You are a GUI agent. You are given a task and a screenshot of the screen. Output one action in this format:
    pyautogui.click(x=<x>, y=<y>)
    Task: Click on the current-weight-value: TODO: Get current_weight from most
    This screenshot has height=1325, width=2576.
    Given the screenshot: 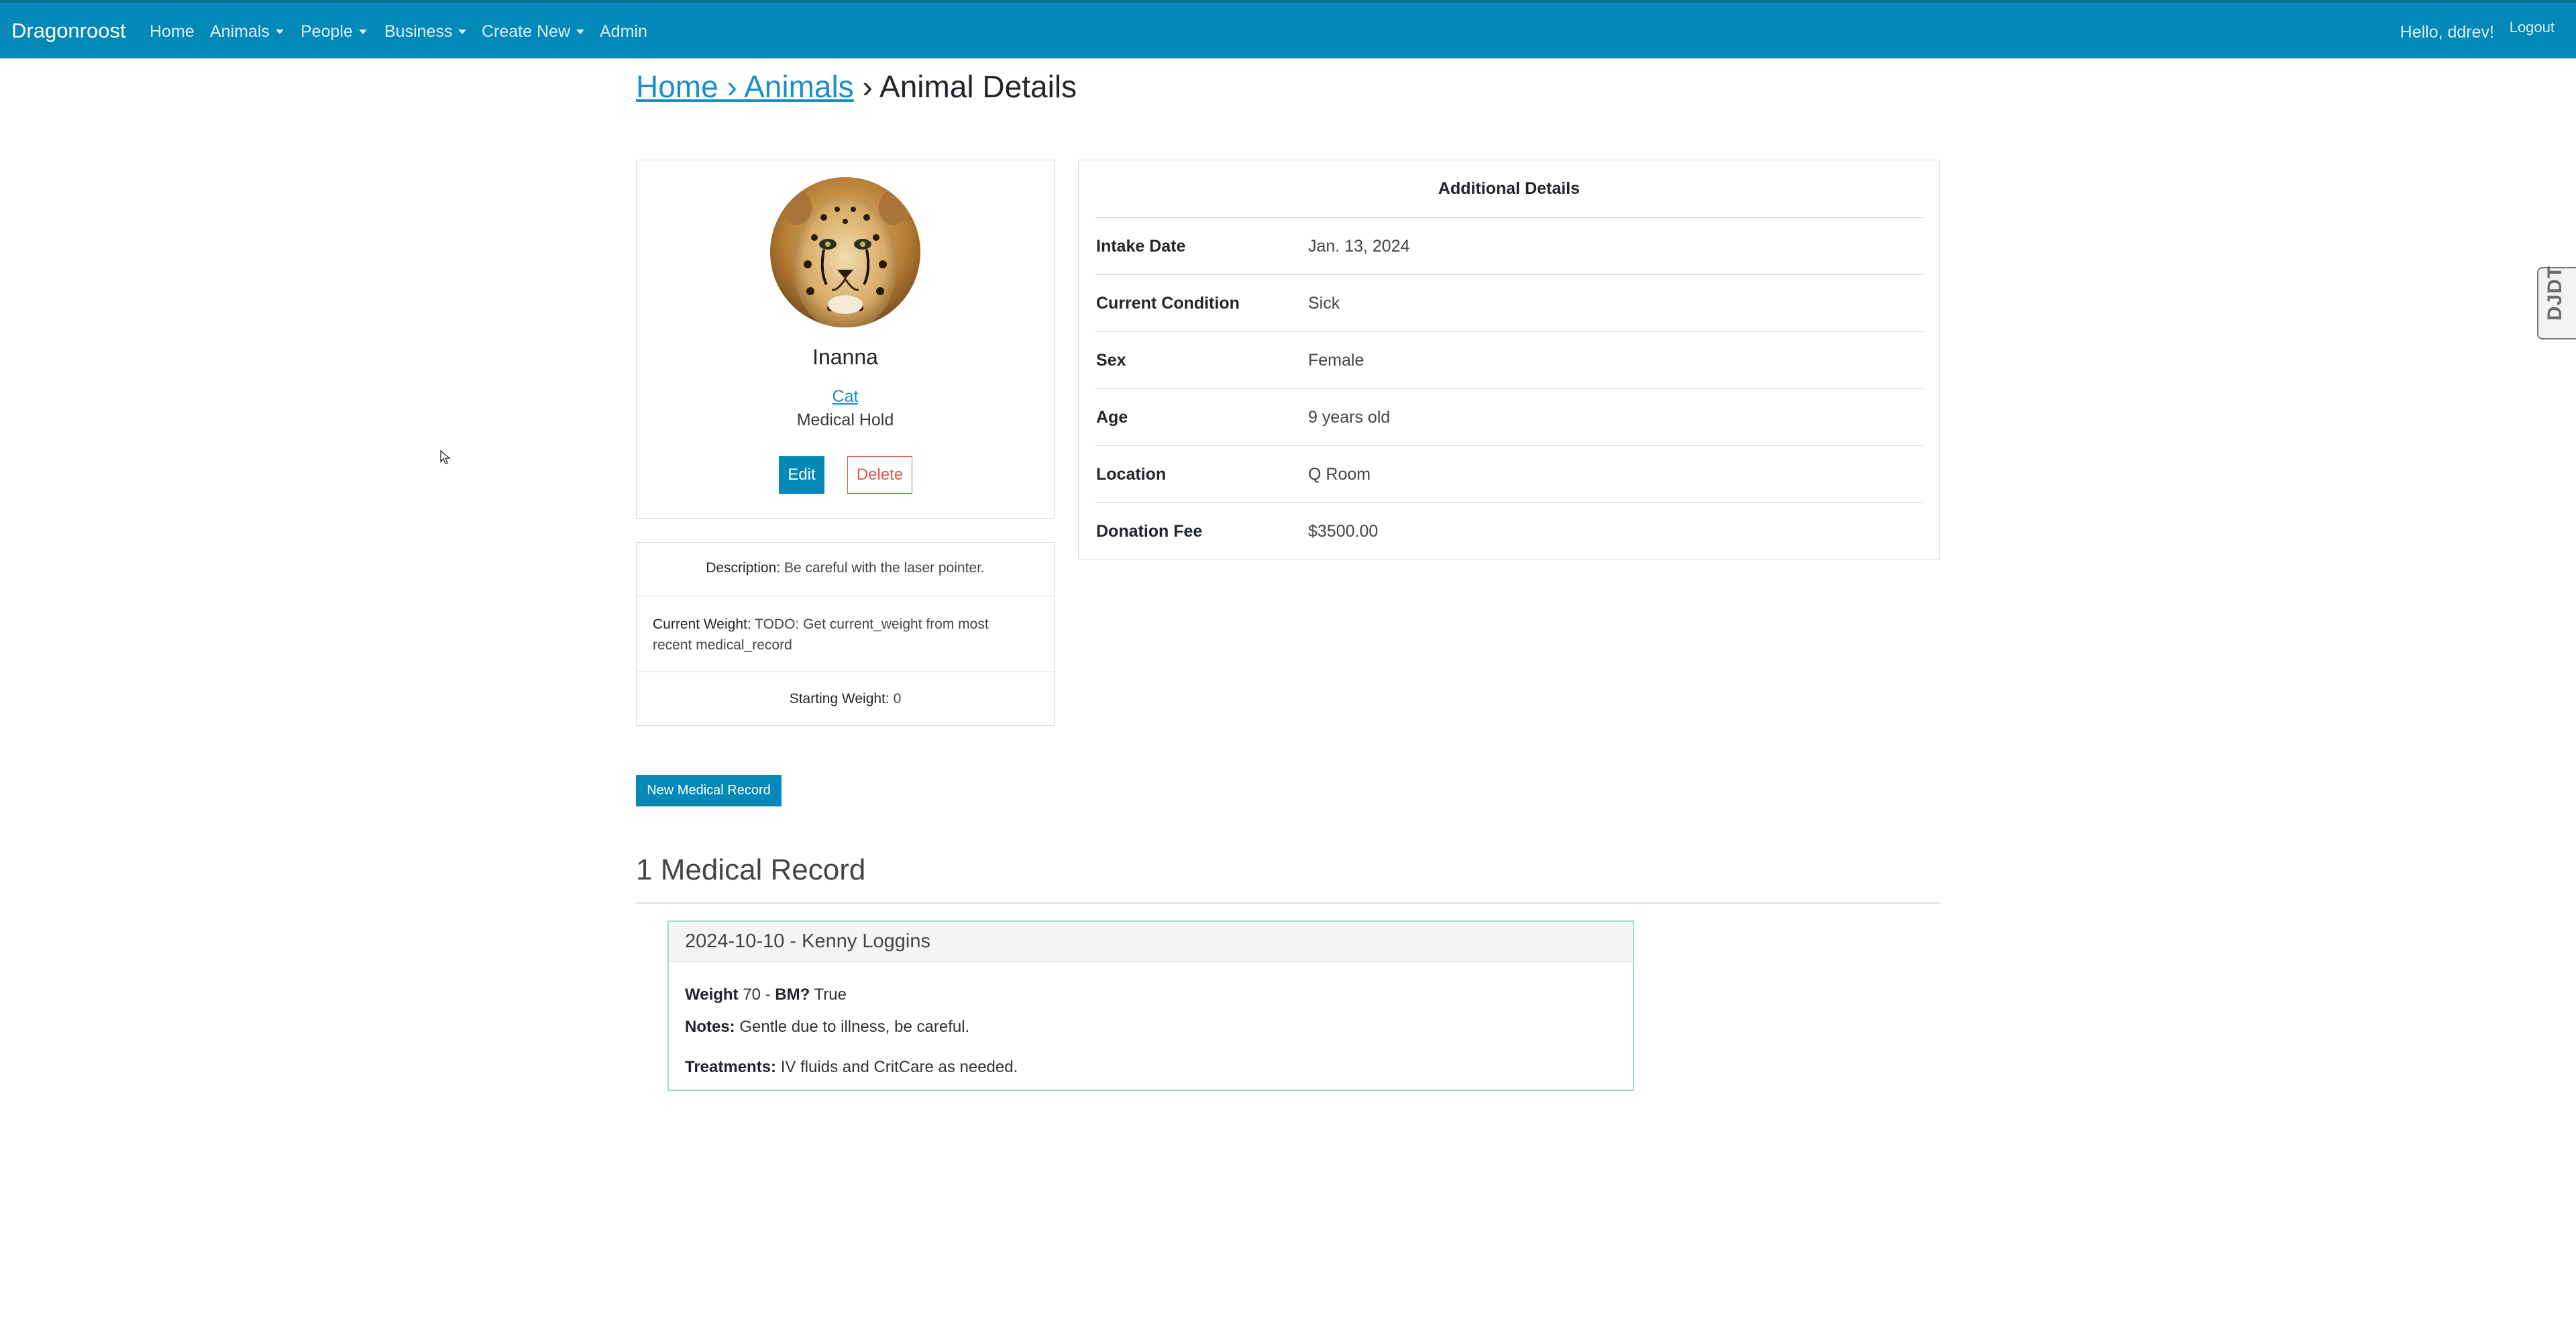 What is the action you would take?
    pyautogui.click(x=872, y=624)
    